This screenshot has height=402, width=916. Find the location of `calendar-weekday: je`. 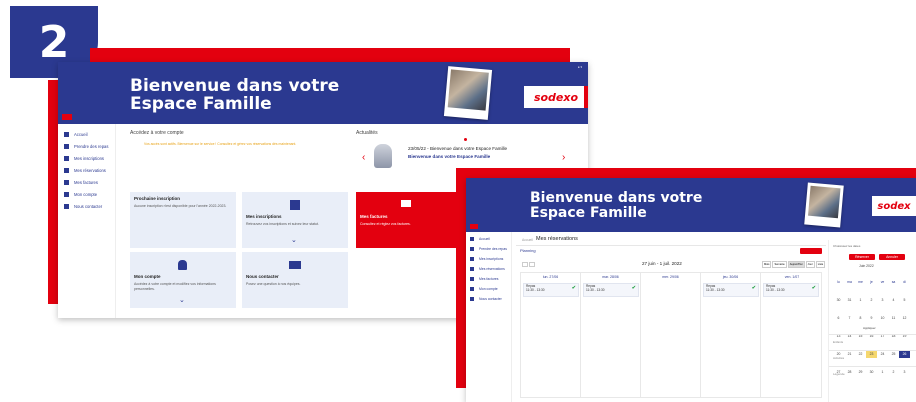

calendar-weekday: je is located at coordinates (871, 282).